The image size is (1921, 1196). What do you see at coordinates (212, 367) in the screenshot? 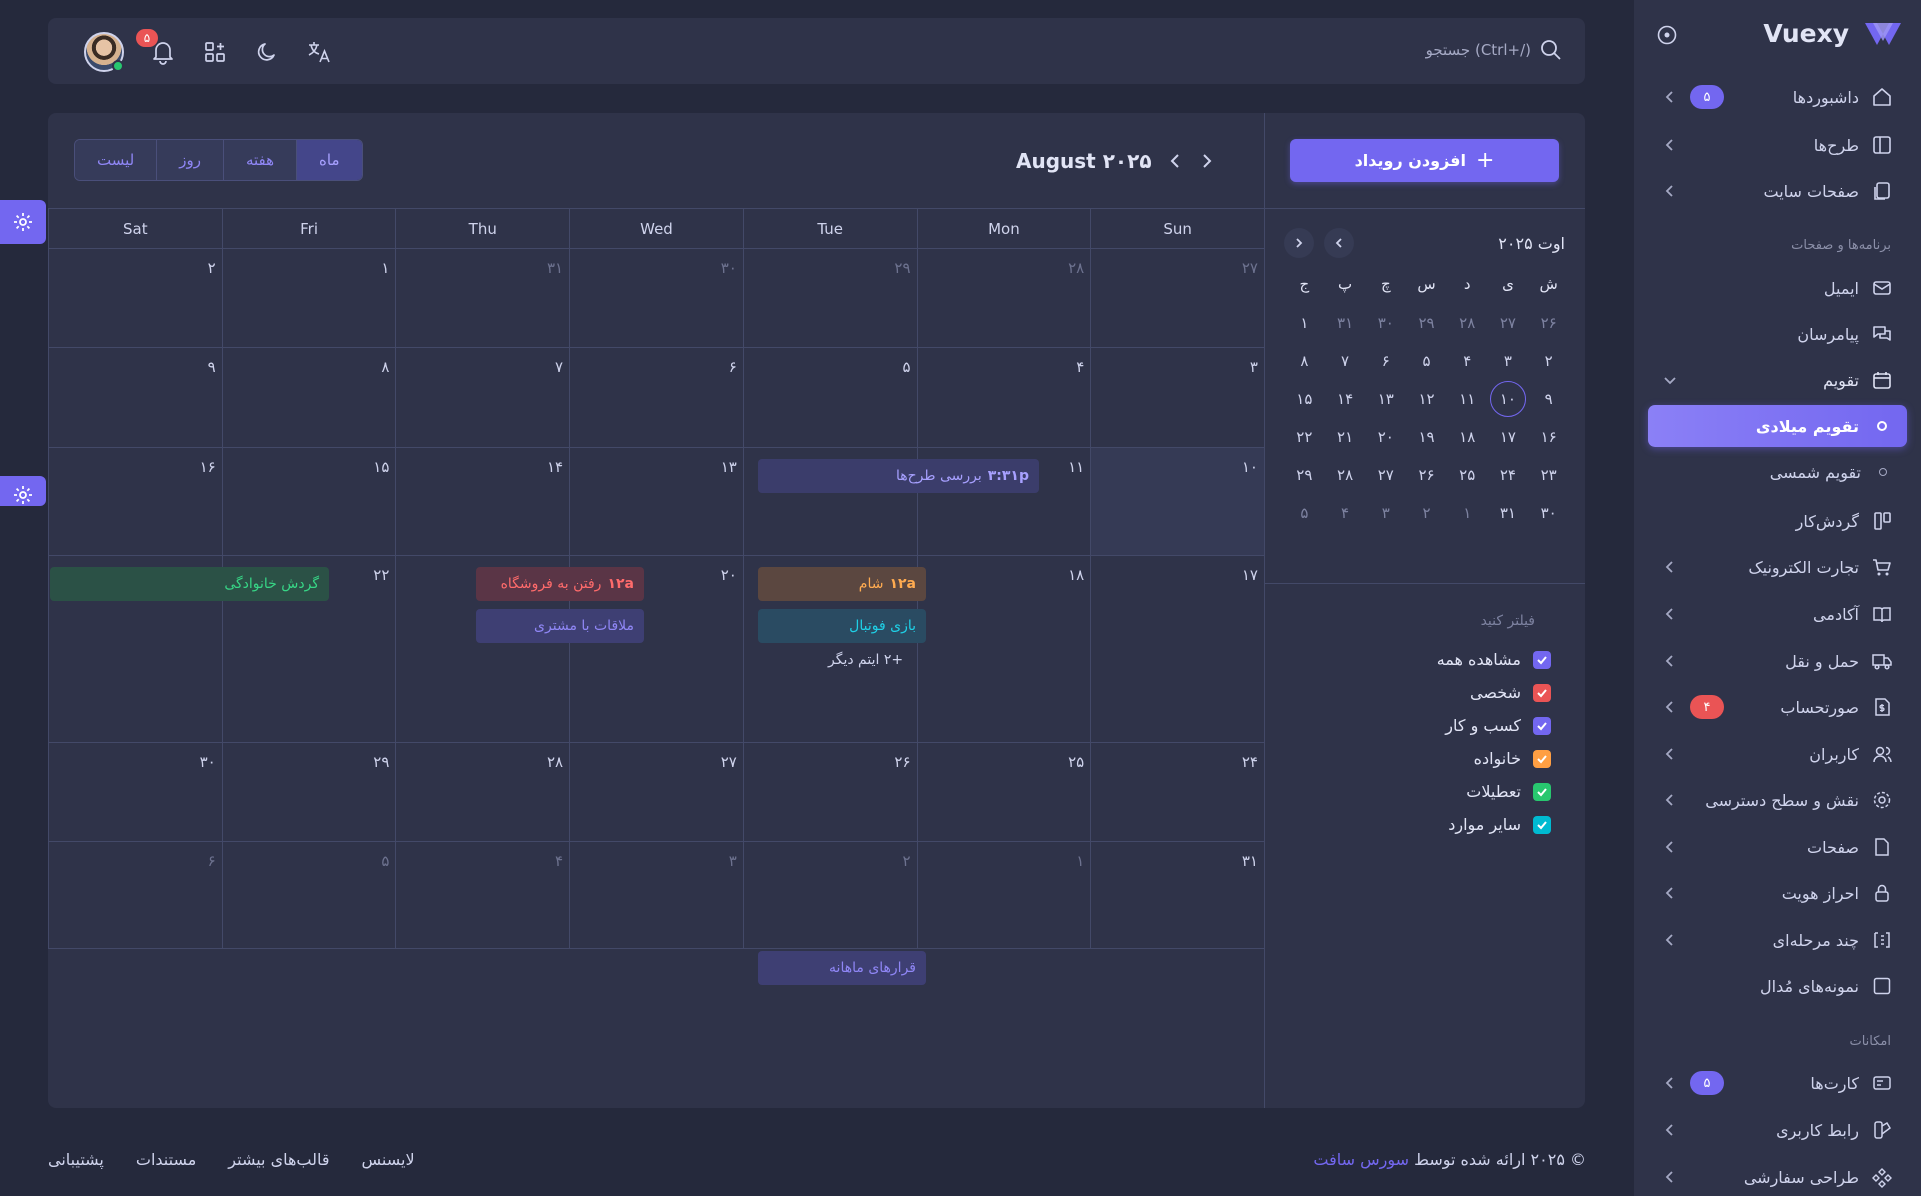
I see `day-number: ۹` at bounding box center [212, 367].